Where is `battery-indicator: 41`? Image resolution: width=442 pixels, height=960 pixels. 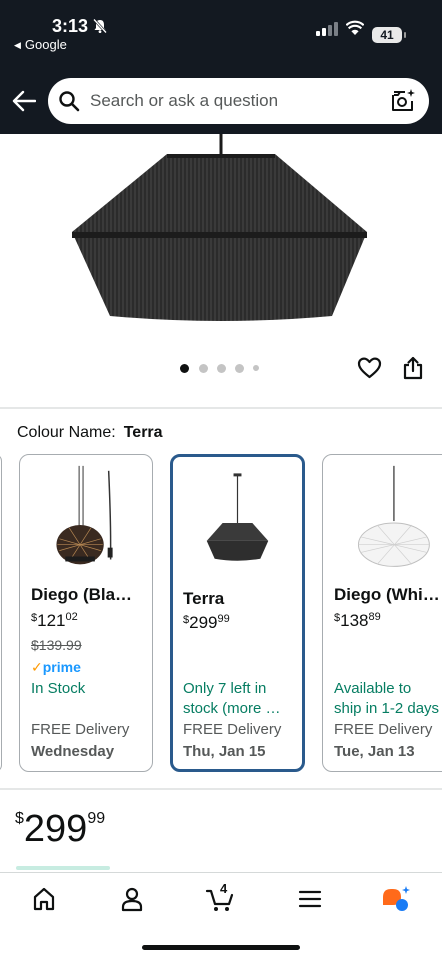 battery-indicator: 41 is located at coordinates (389, 35).